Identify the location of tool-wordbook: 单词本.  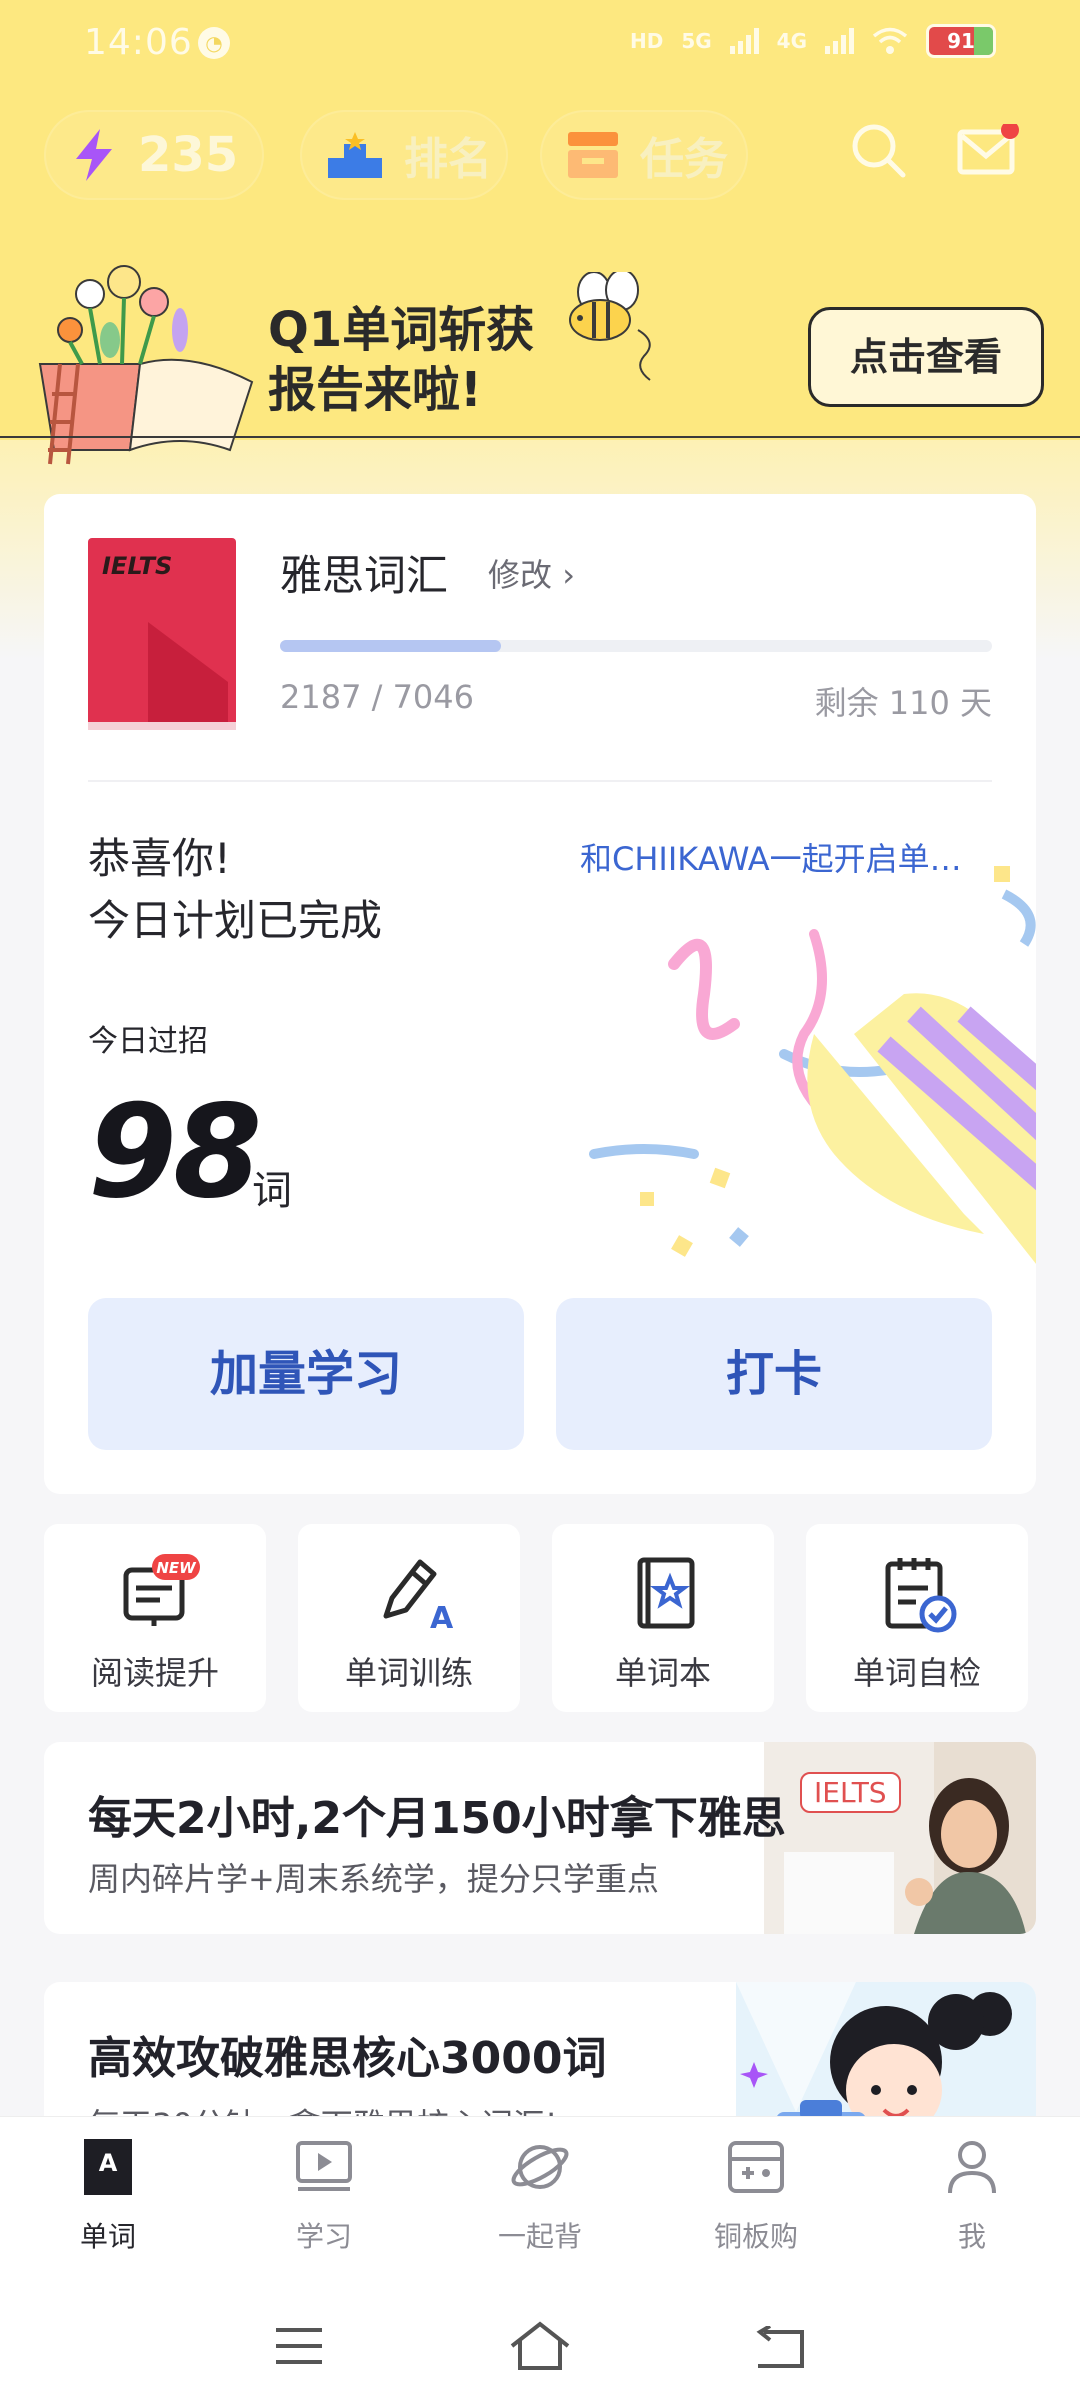
(663, 1618).